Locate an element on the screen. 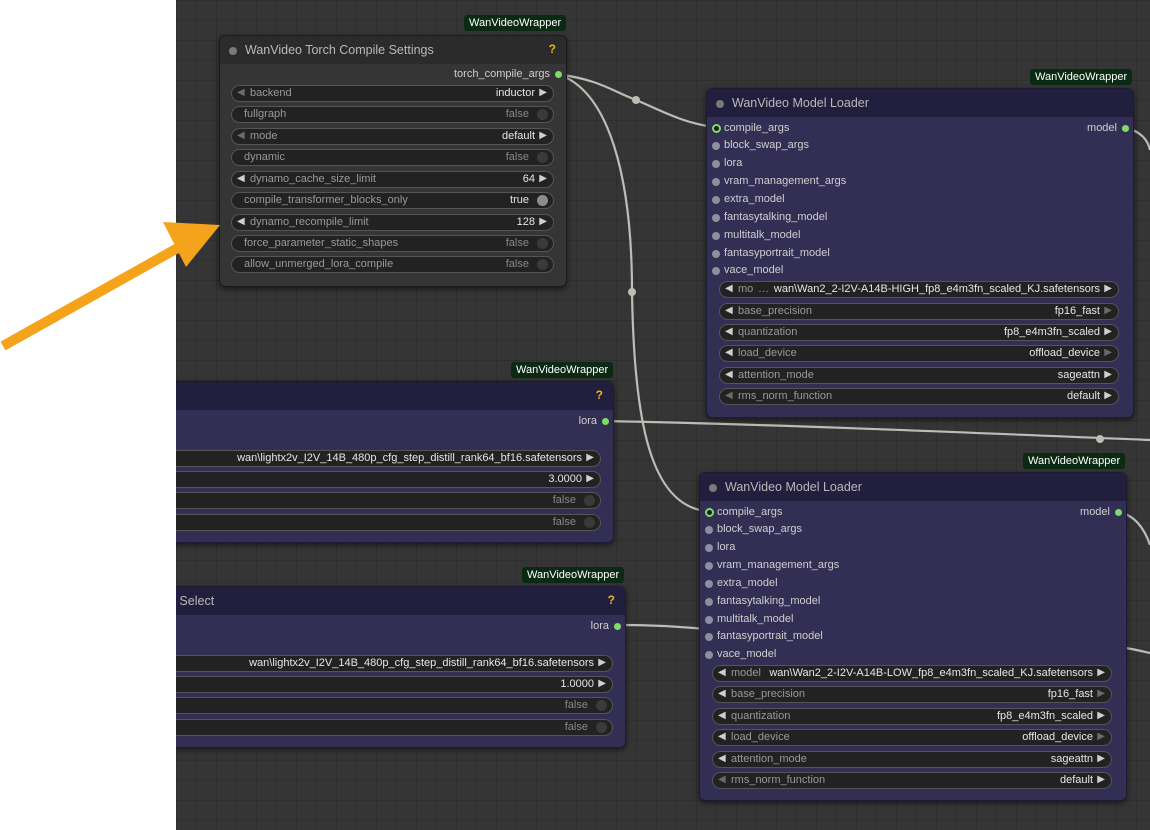 This screenshot has width=1150, height=830. toggle-allow-unmerged-lora-compile: allow_unmerged_lora_compile false is located at coordinates (392, 264).